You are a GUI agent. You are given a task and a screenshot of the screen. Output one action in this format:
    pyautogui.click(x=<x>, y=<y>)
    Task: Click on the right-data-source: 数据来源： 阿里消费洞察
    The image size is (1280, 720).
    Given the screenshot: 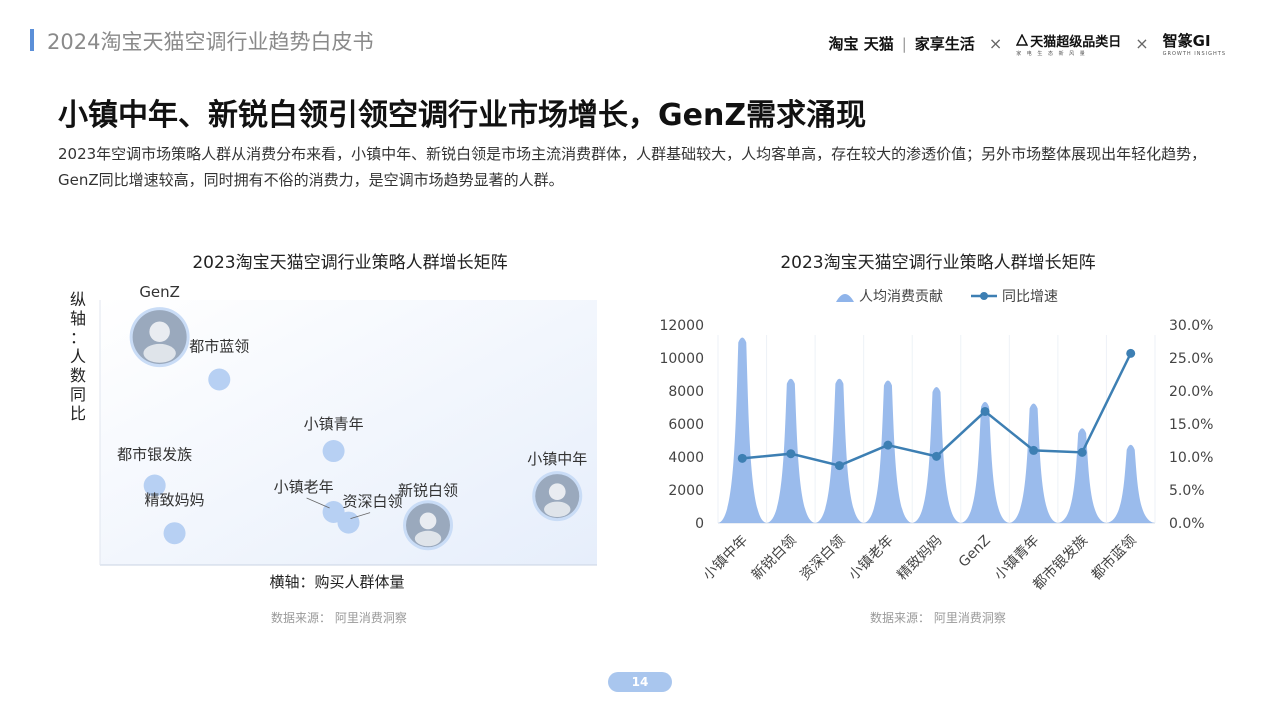 What is the action you would take?
    pyautogui.click(x=938, y=618)
    